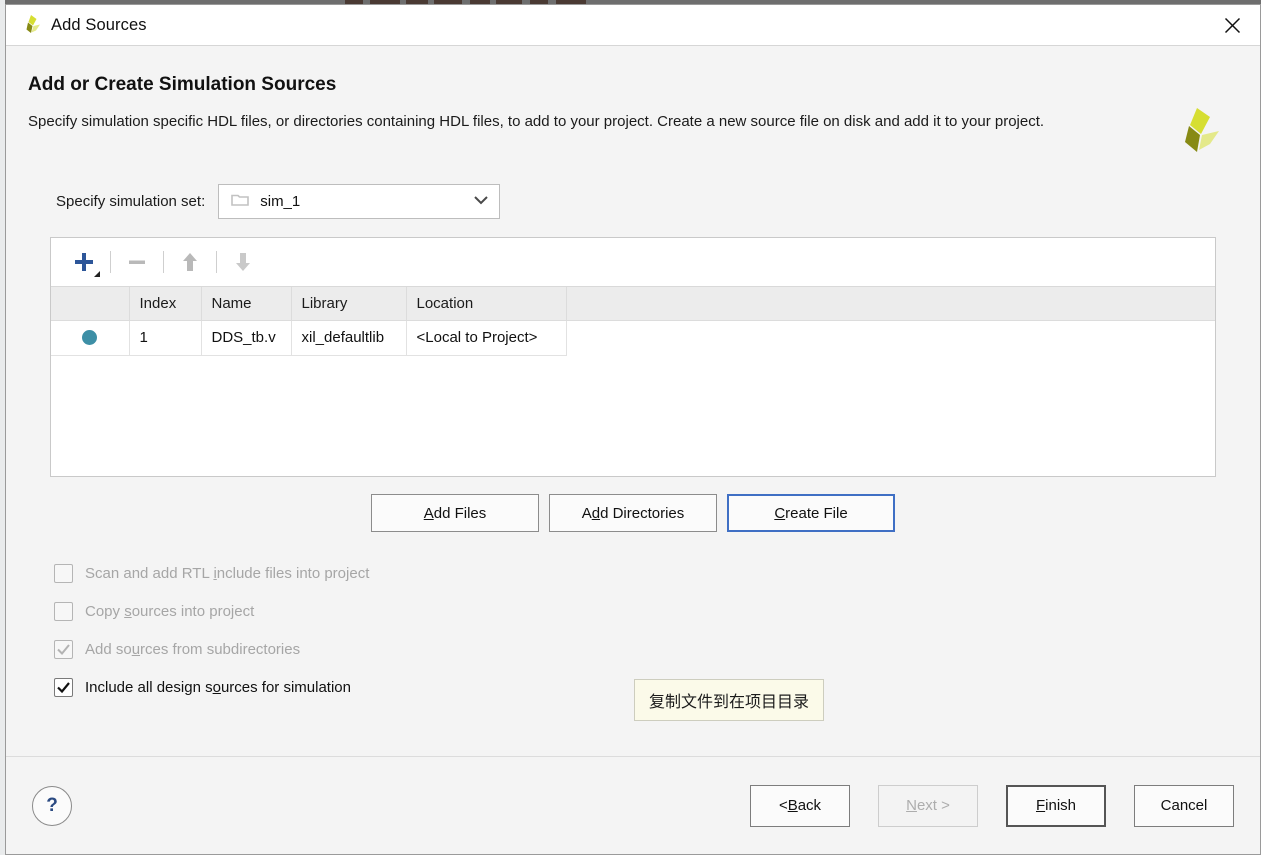 The width and height of the screenshot is (1261, 855). I want to click on list-empty-area, so click(633, 415).